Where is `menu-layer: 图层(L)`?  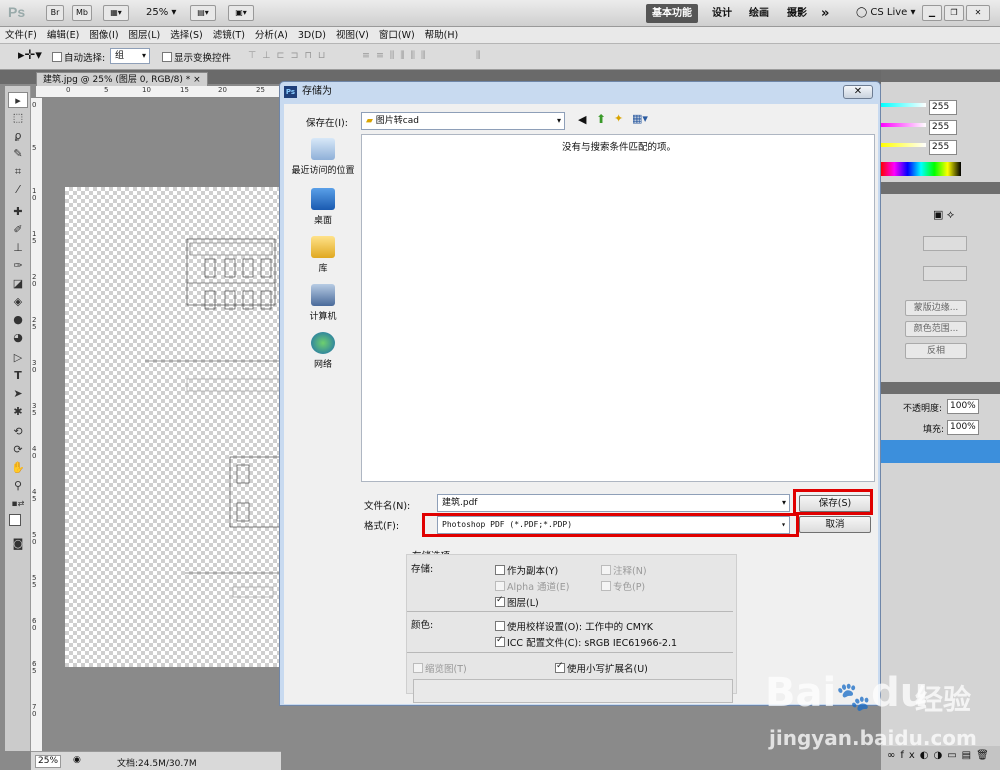
menu-layer: 图层(L) is located at coordinates (145, 35).